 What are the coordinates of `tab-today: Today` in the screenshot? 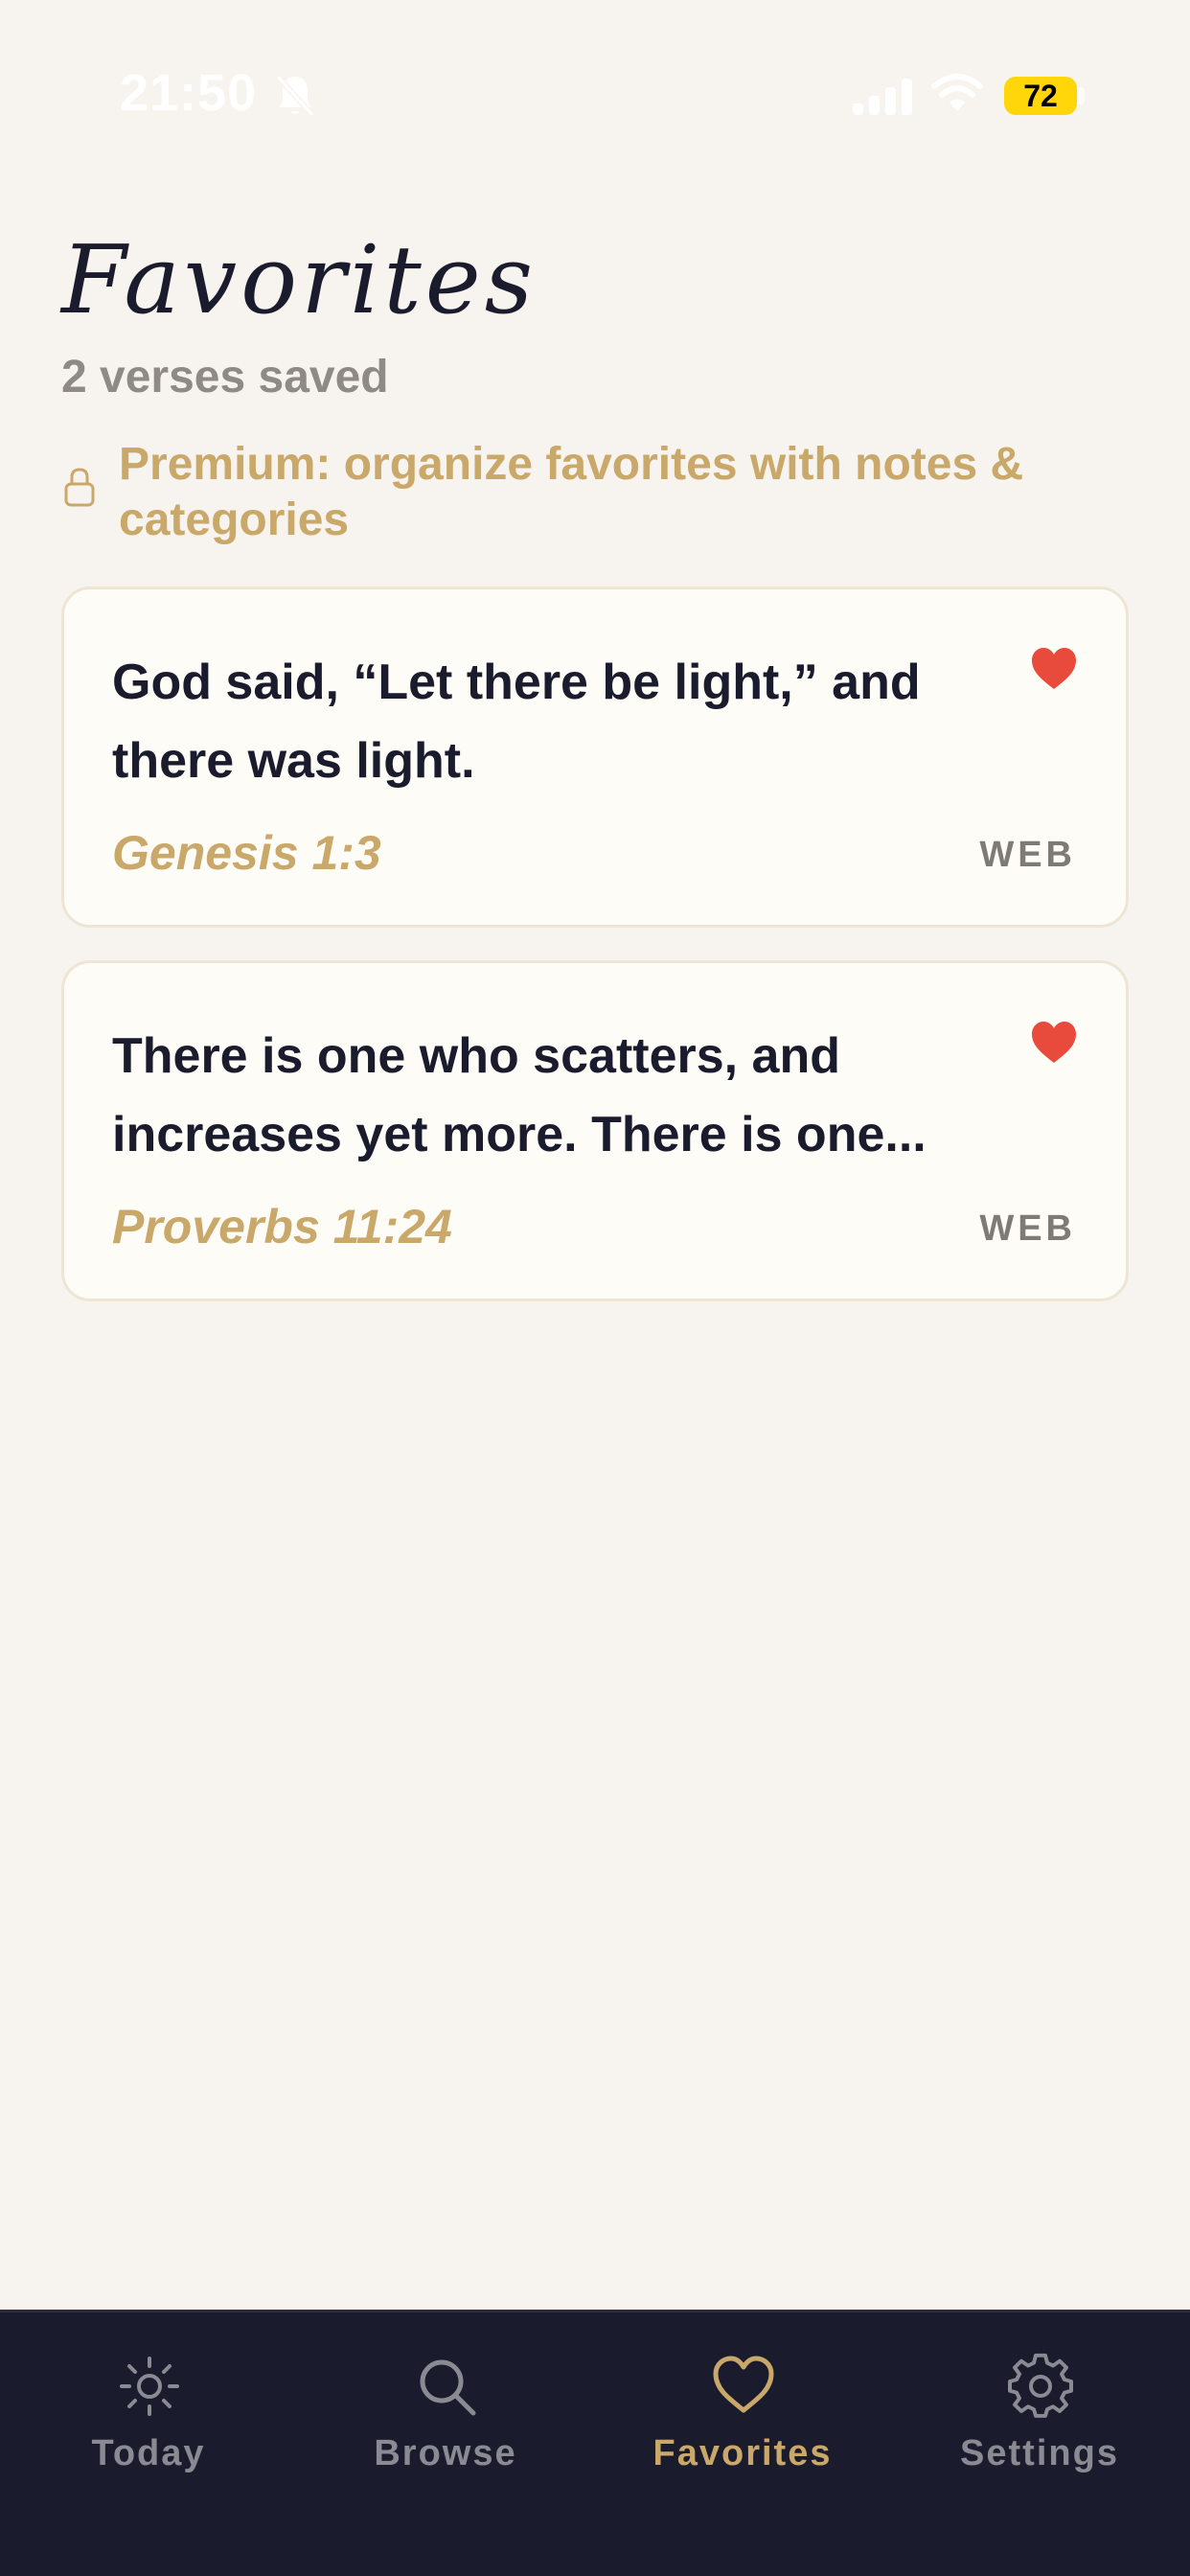 It's located at (148, 2408).